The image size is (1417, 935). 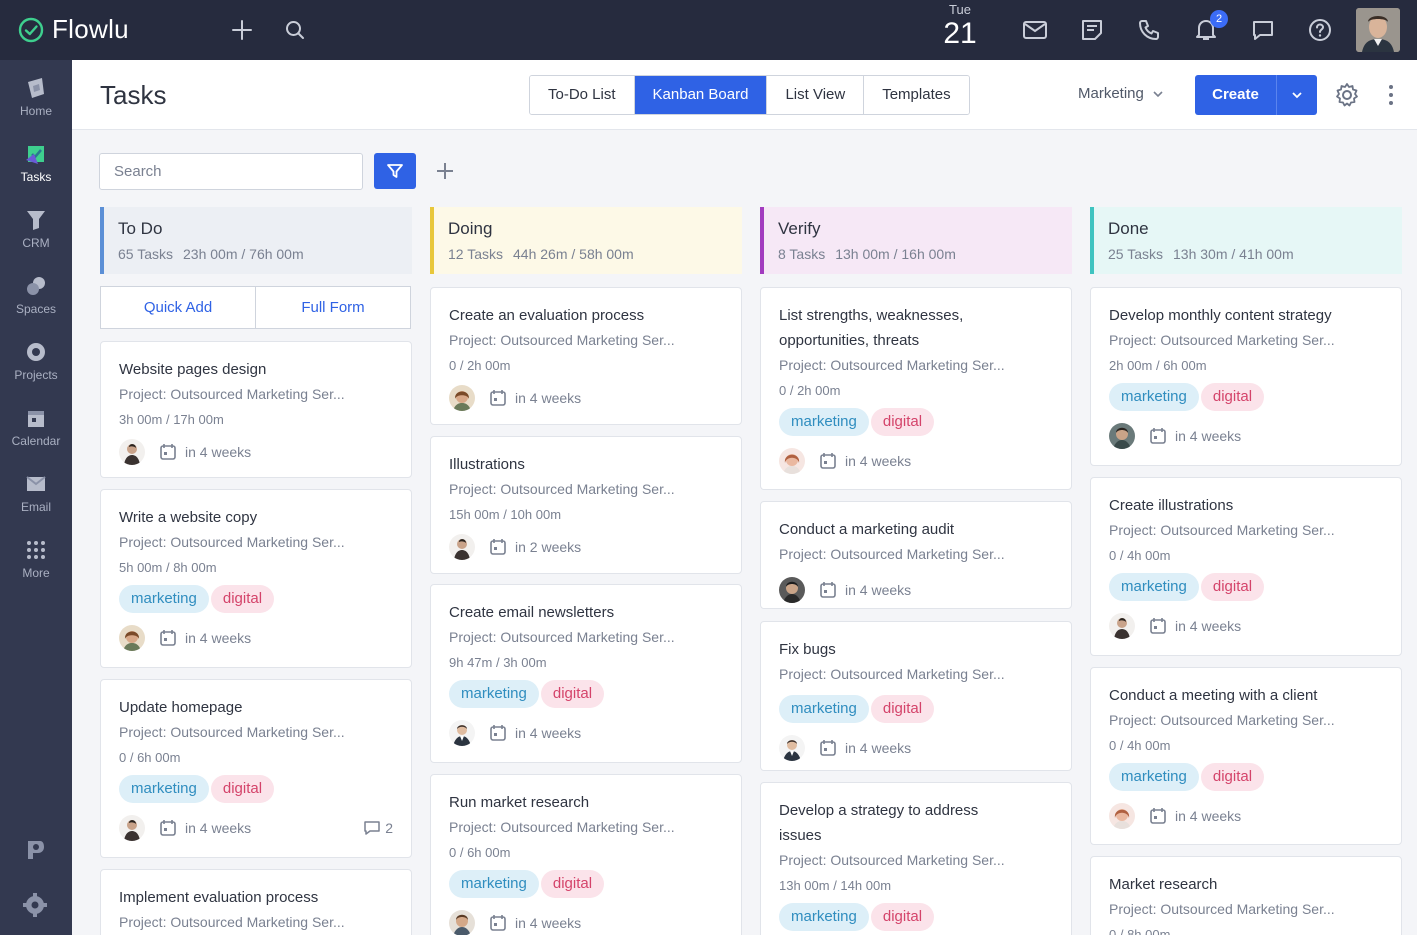 What do you see at coordinates (36, 172) in the screenshot?
I see `sidebar-item-tasks: Tasks` at bounding box center [36, 172].